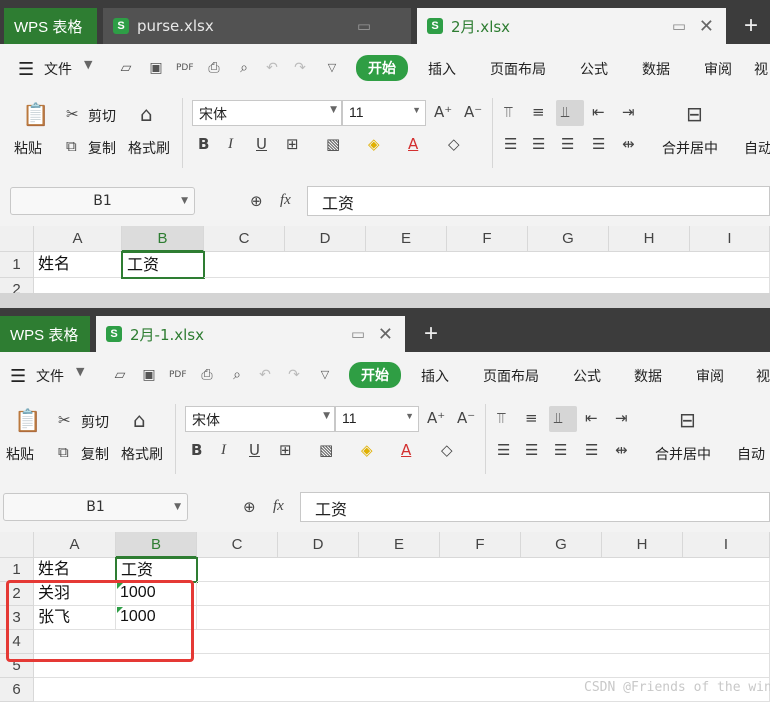 Image resolution: width=770 pixels, height=706 pixels. I want to click on indent-decrease-icon: ⇤, so click(598, 112).